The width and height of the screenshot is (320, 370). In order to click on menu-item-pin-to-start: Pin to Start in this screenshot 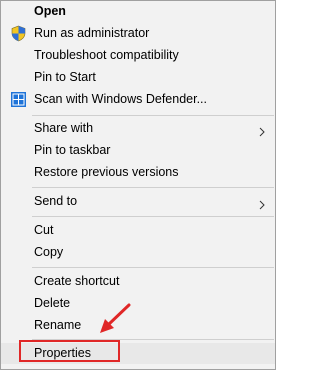, I will do `click(138, 77)`.